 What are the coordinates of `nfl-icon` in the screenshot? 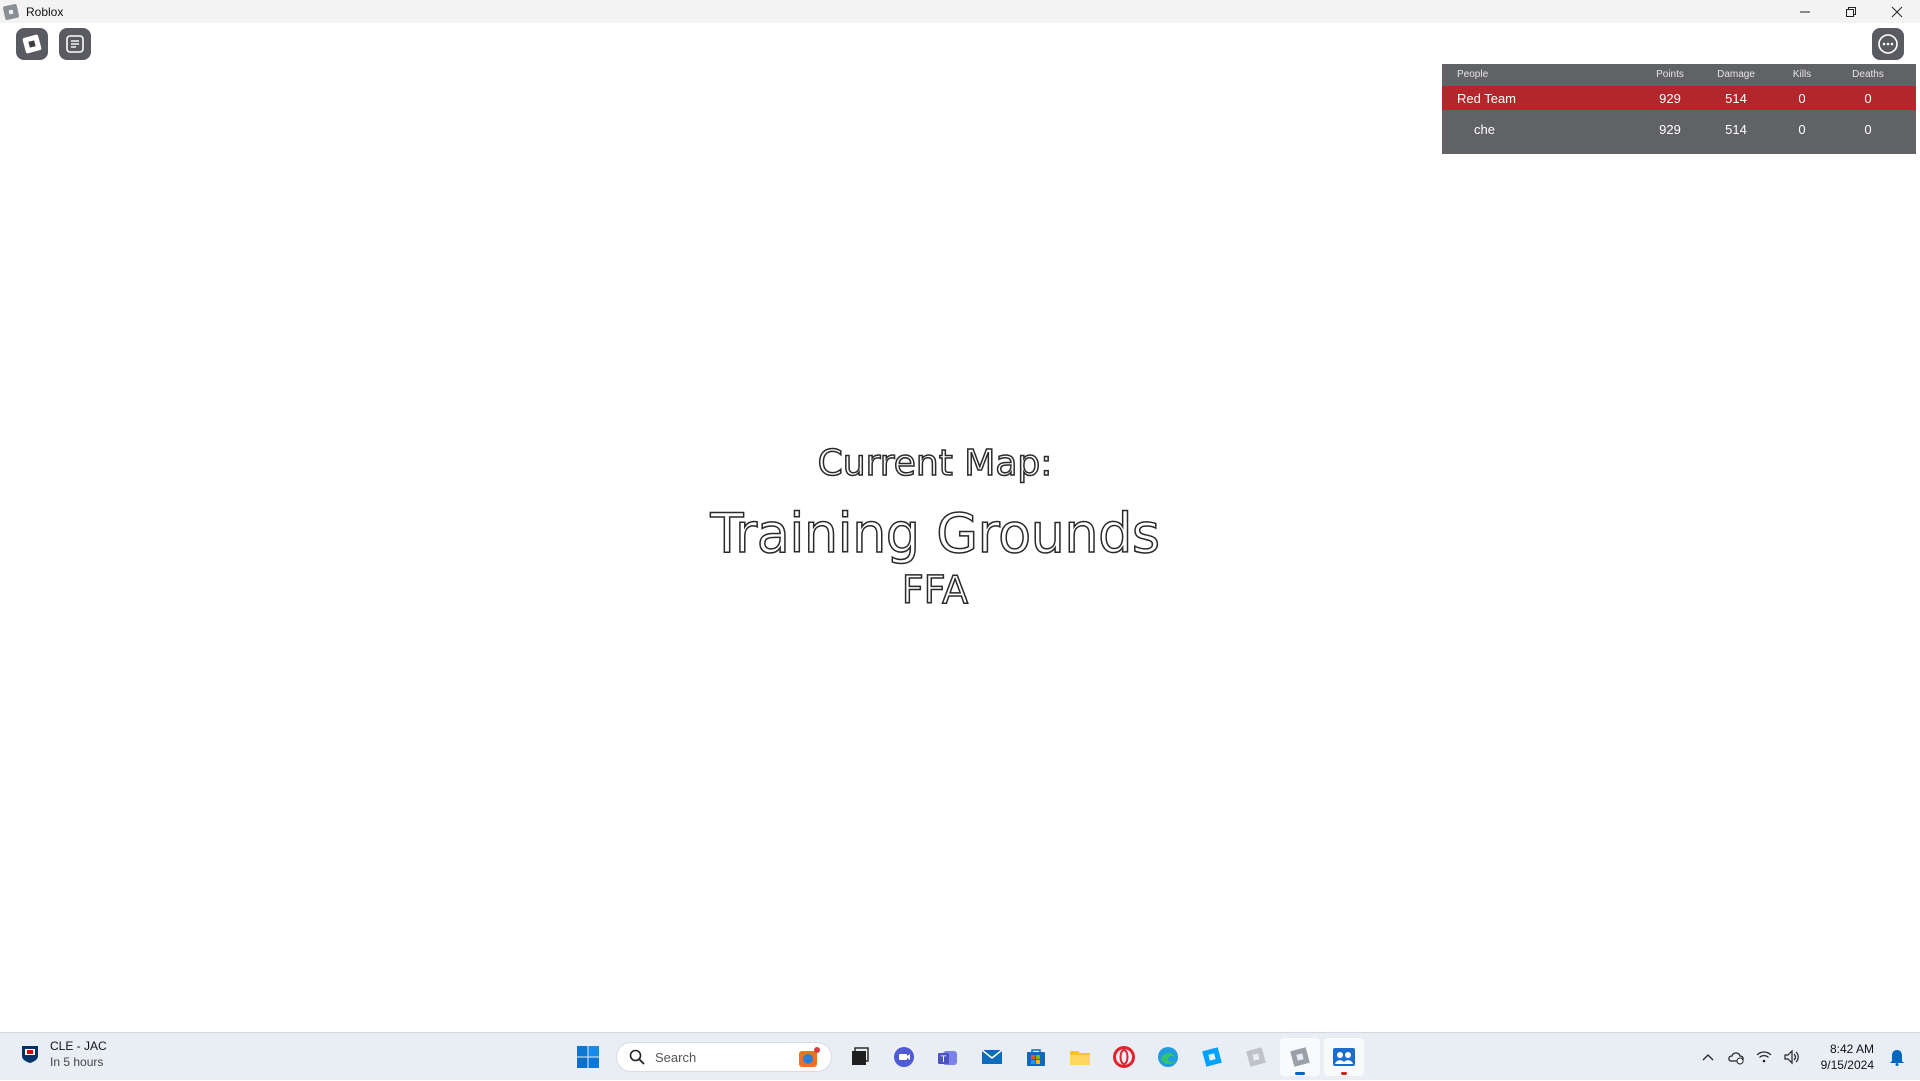 It's located at (30, 1054).